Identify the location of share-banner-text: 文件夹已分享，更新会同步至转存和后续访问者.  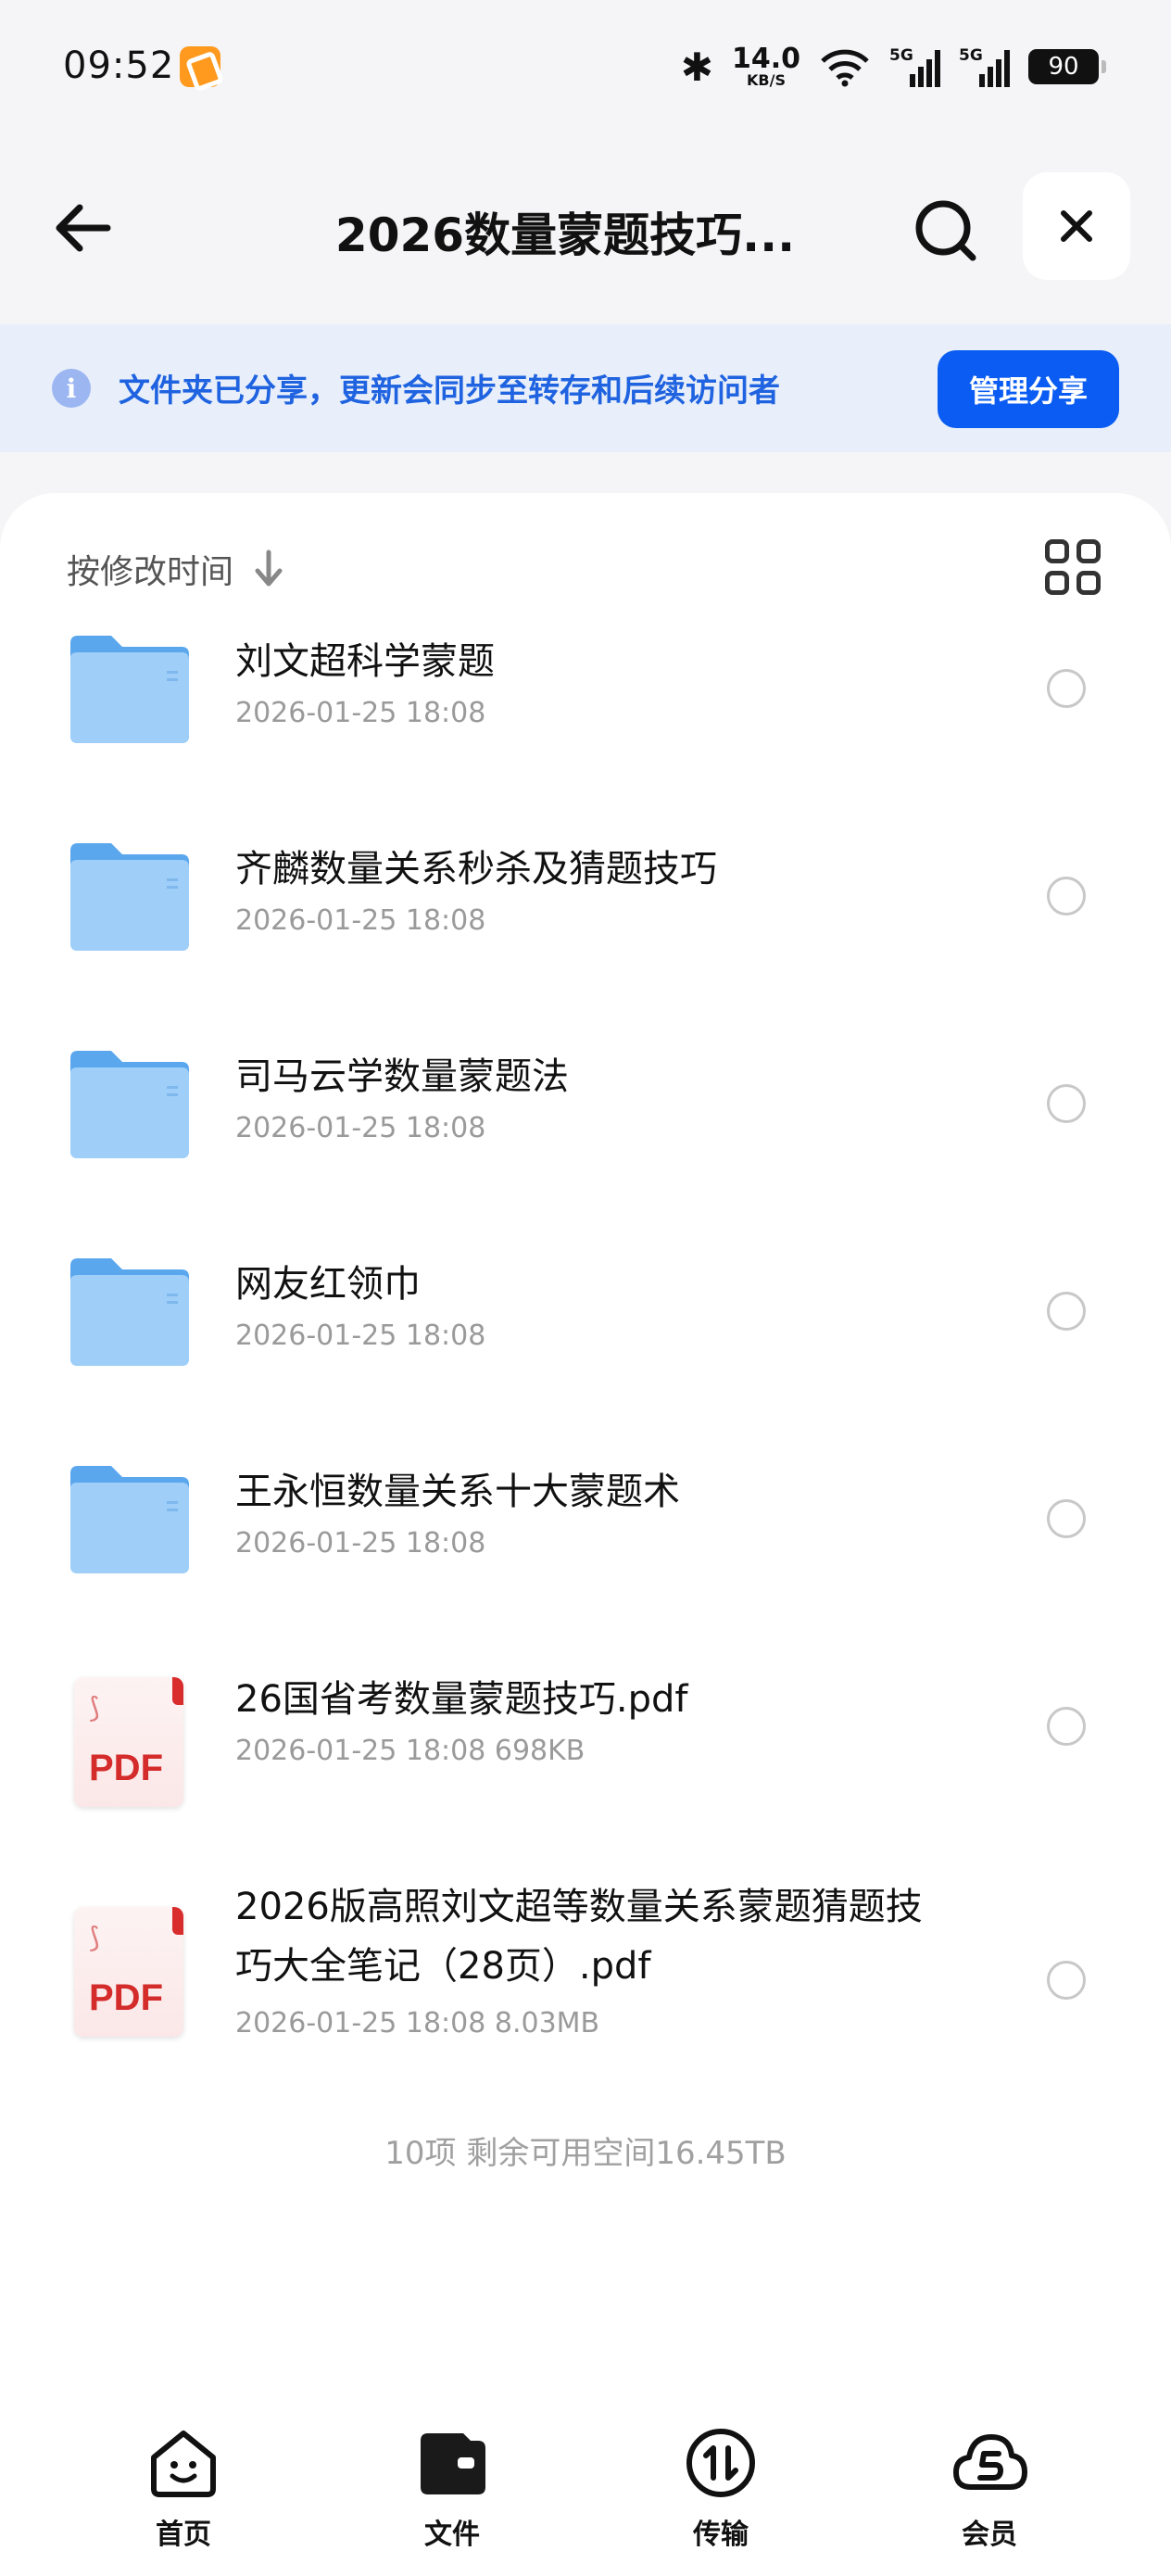
(450, 391).